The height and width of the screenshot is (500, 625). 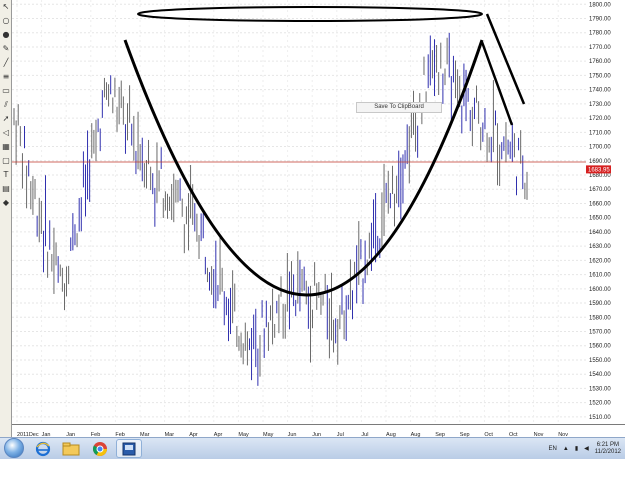 What do you see at coordinates (600, 204) in the screenshot?
I see `price-tick-label: 1660.00` at bounding box center [600, 204].